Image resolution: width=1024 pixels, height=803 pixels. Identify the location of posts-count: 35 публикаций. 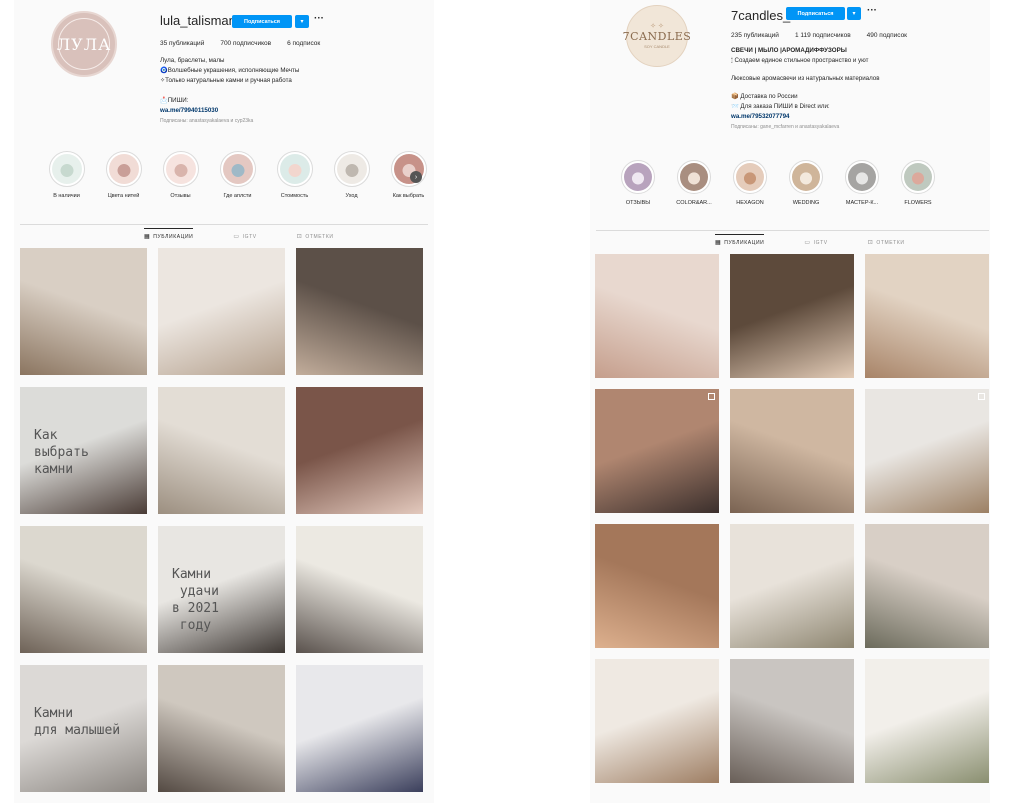
(182, 43).